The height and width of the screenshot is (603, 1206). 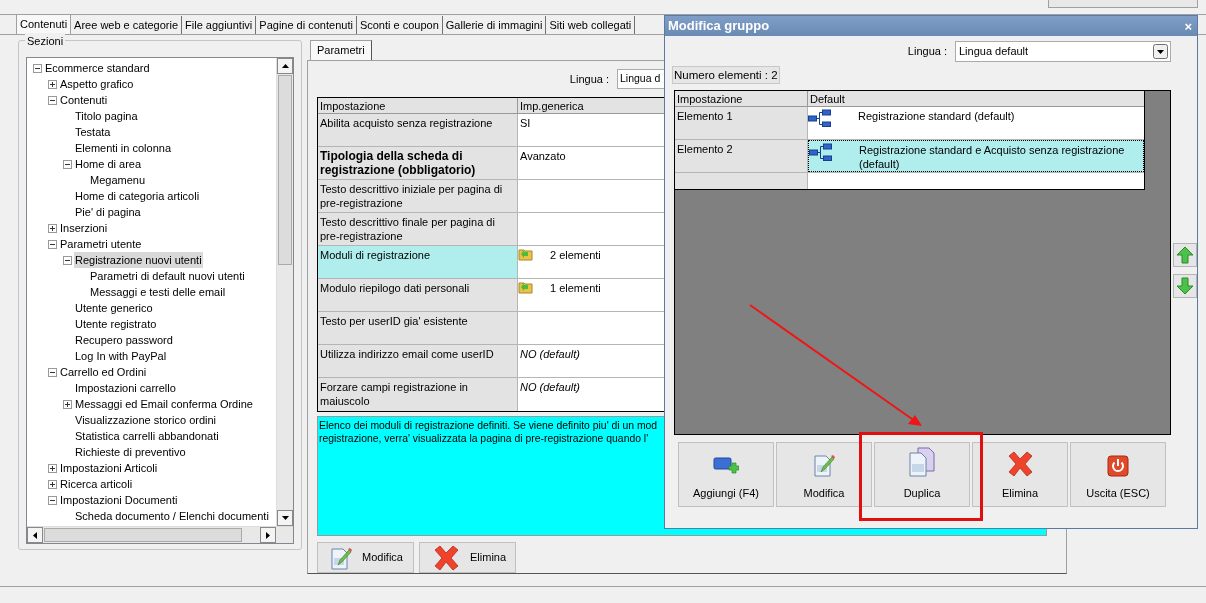 I want to click on value-cell: SI, so click(x=525, y=122).